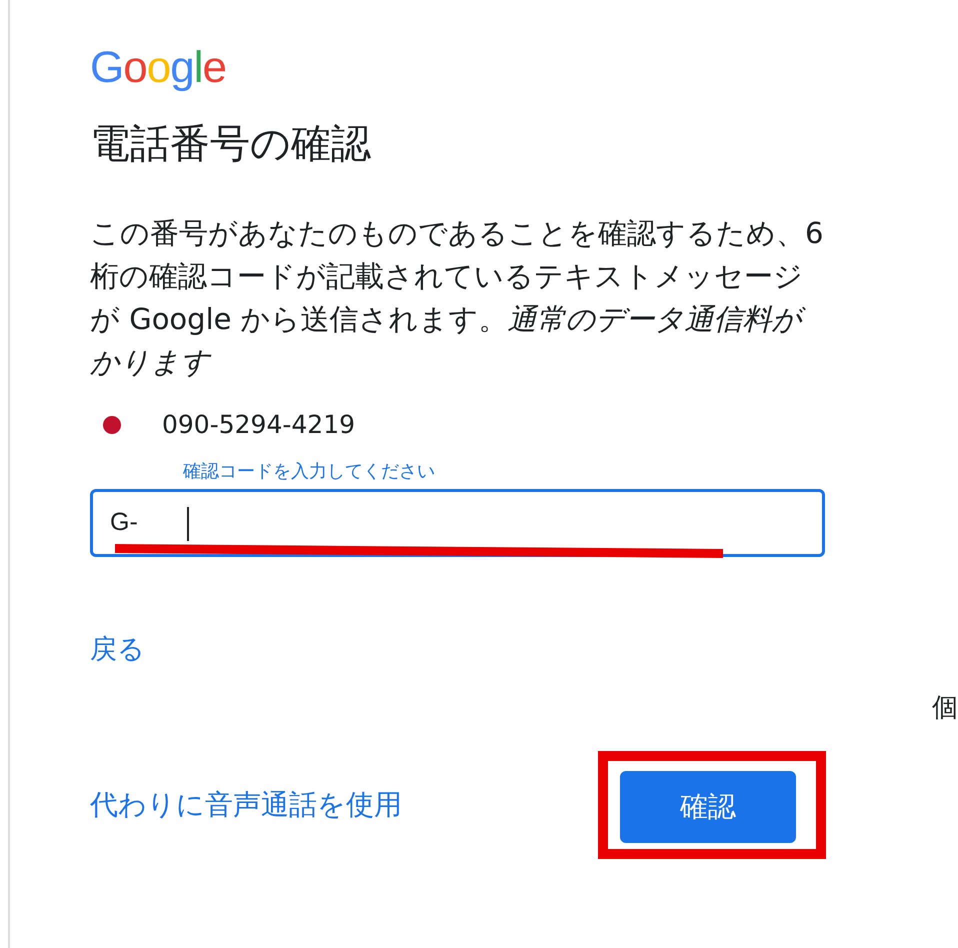 This screenshot has width=958, height=948. I want to click on country-dot-icon, so click(112, 425).